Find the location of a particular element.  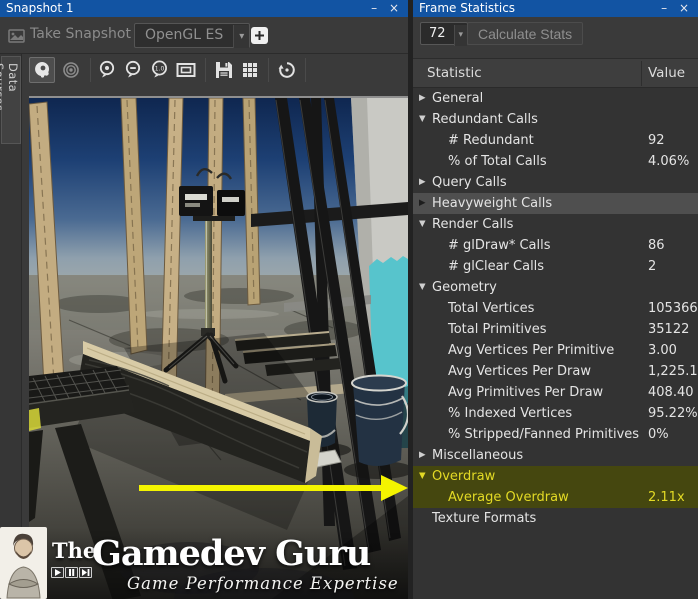

stat-label: # glClear Calls is located at coordinates (496, 266).